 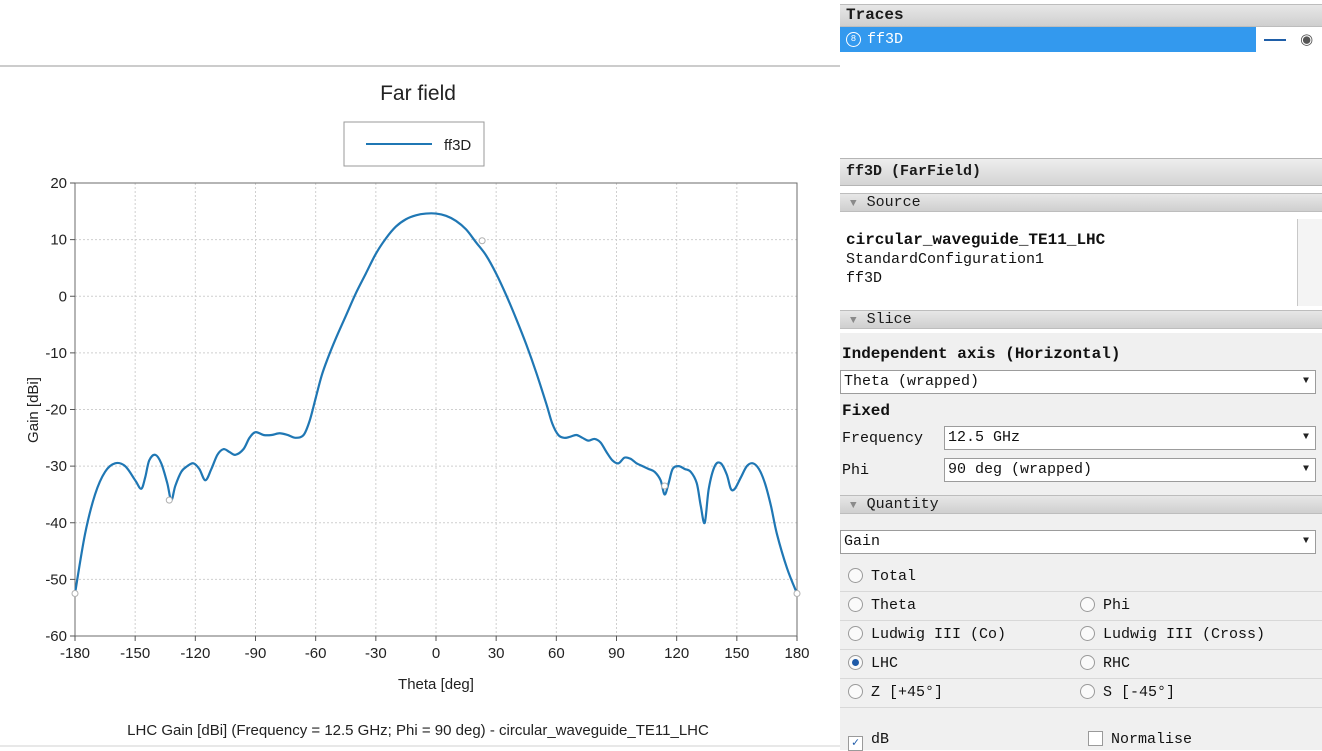 What do you see at coordinates (1184, 634) in the screenshot?
I see `radio-ludwig-cross-label: Ludwig III (Cross)` at bounding box center [1184, 634].